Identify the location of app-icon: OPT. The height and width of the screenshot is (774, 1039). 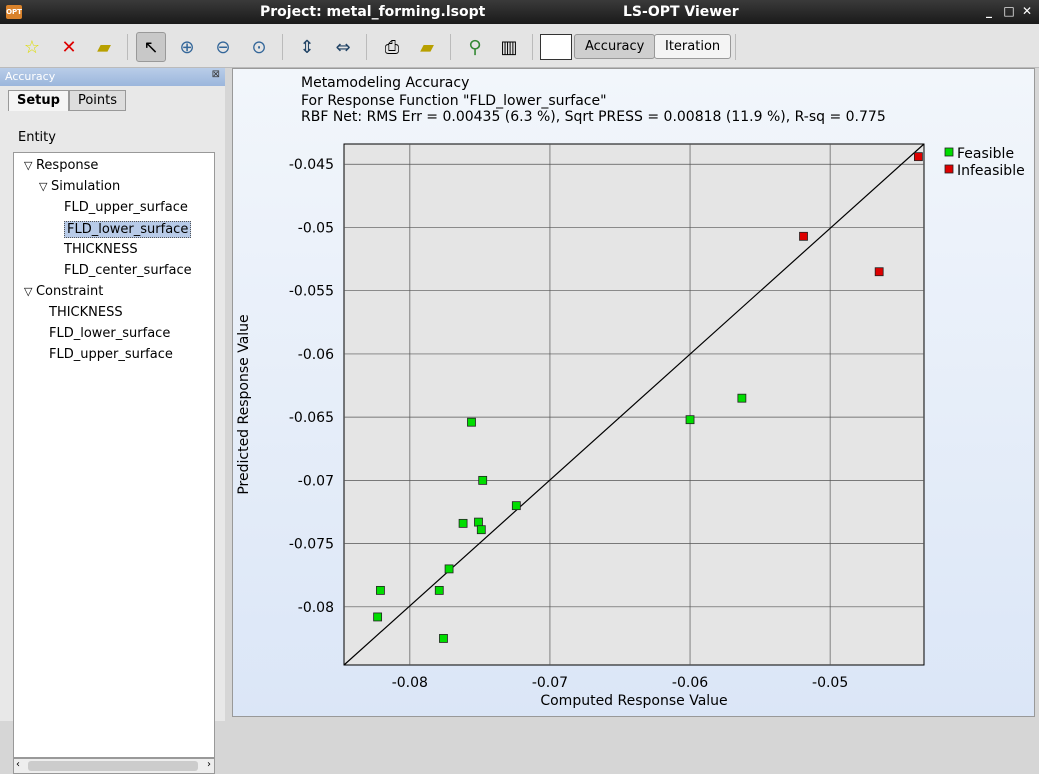
(14, 12).